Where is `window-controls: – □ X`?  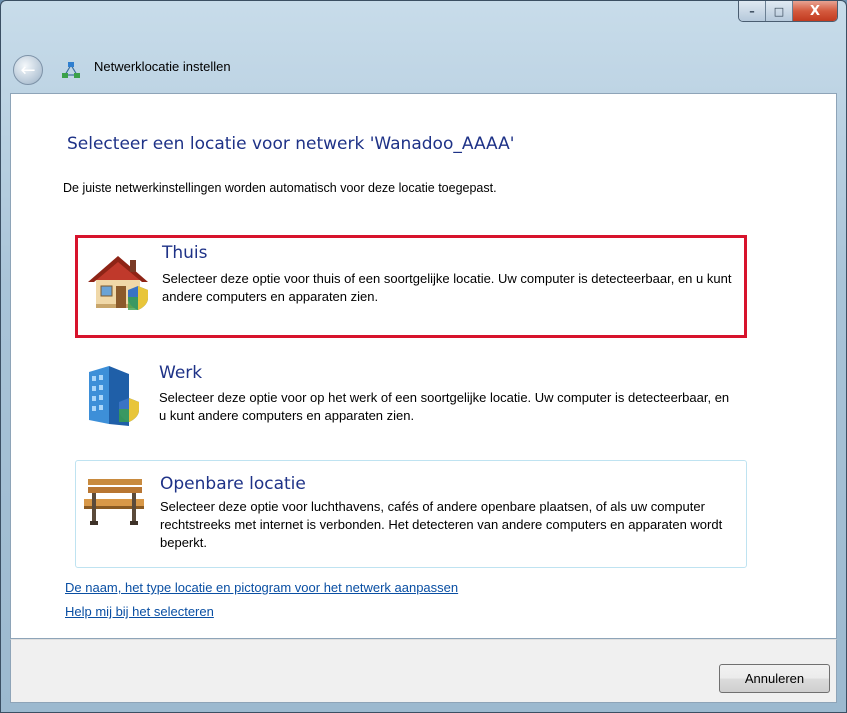 window-controls: – □ X is located at coordinates (788, 11).